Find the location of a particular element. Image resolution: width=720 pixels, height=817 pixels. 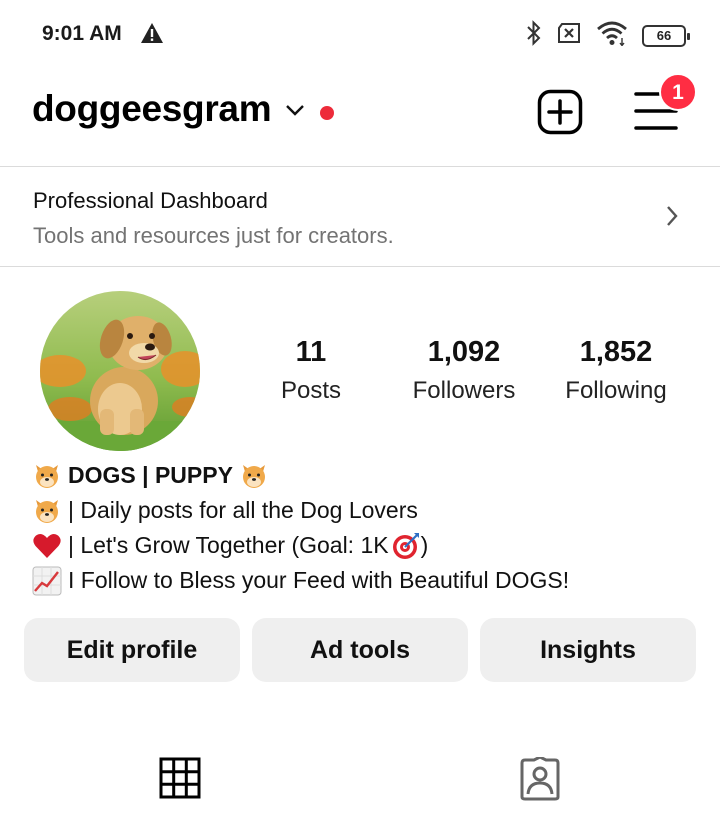

grid-icon is located at coordinates (180, 780).